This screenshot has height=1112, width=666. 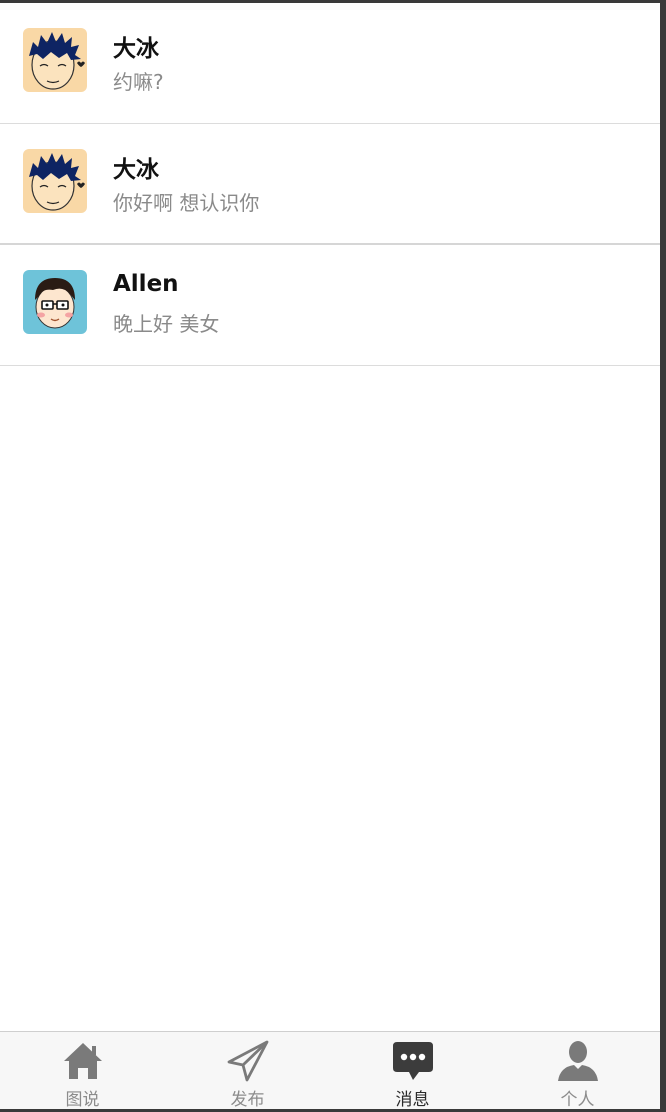 What do you see at coordinates (412, 1061) in the screenshot?
I see `chat-bubble-icon` at bounding box center [412, 1061].